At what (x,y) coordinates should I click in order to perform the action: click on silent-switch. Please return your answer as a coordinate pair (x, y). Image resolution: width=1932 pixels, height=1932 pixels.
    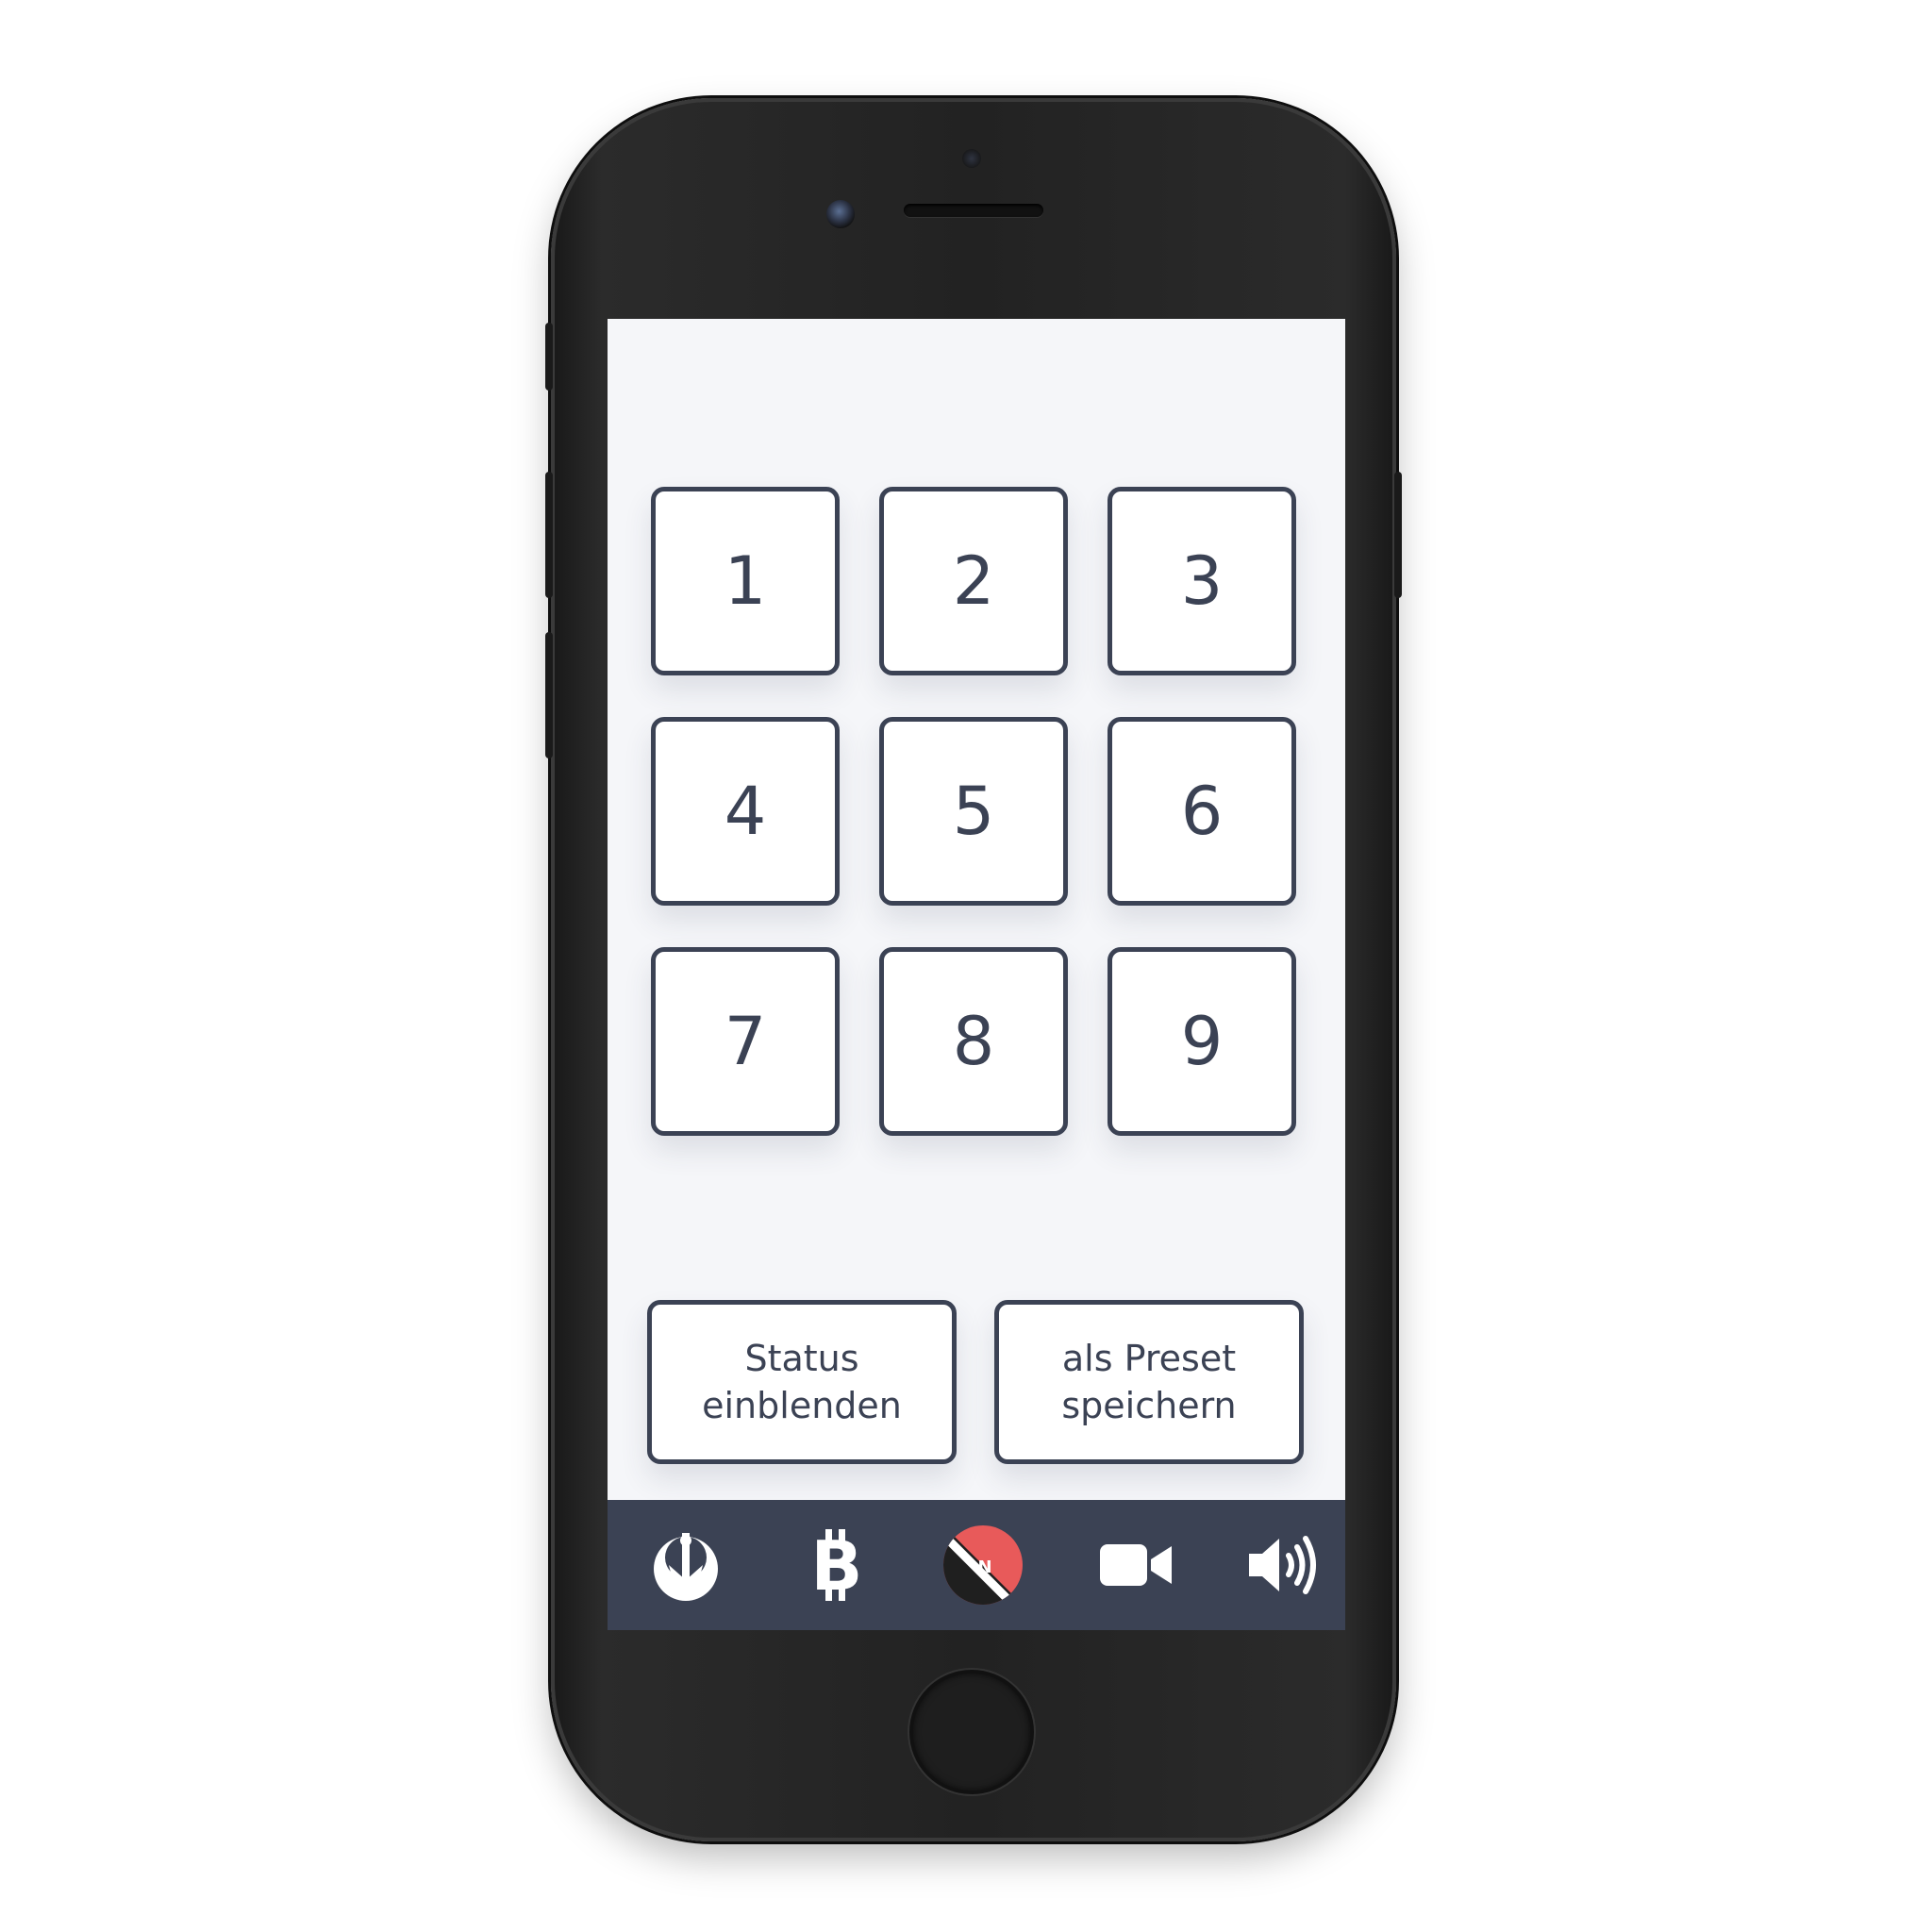
    Looking at the image, I should click on (549, 357).